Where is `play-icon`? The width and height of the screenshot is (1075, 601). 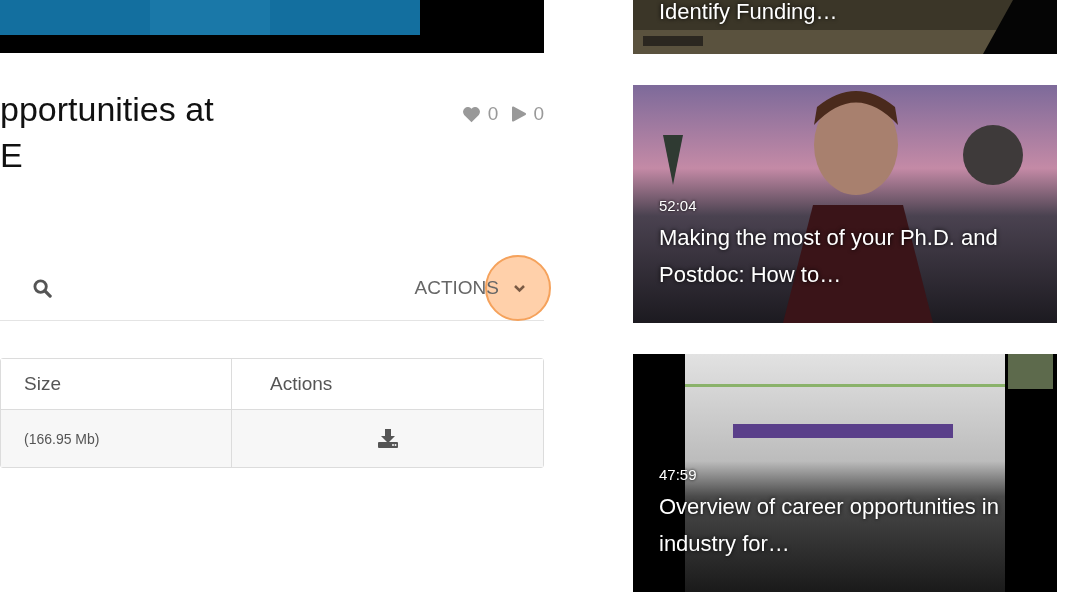 play-icon is located at coordinates (519, 114).